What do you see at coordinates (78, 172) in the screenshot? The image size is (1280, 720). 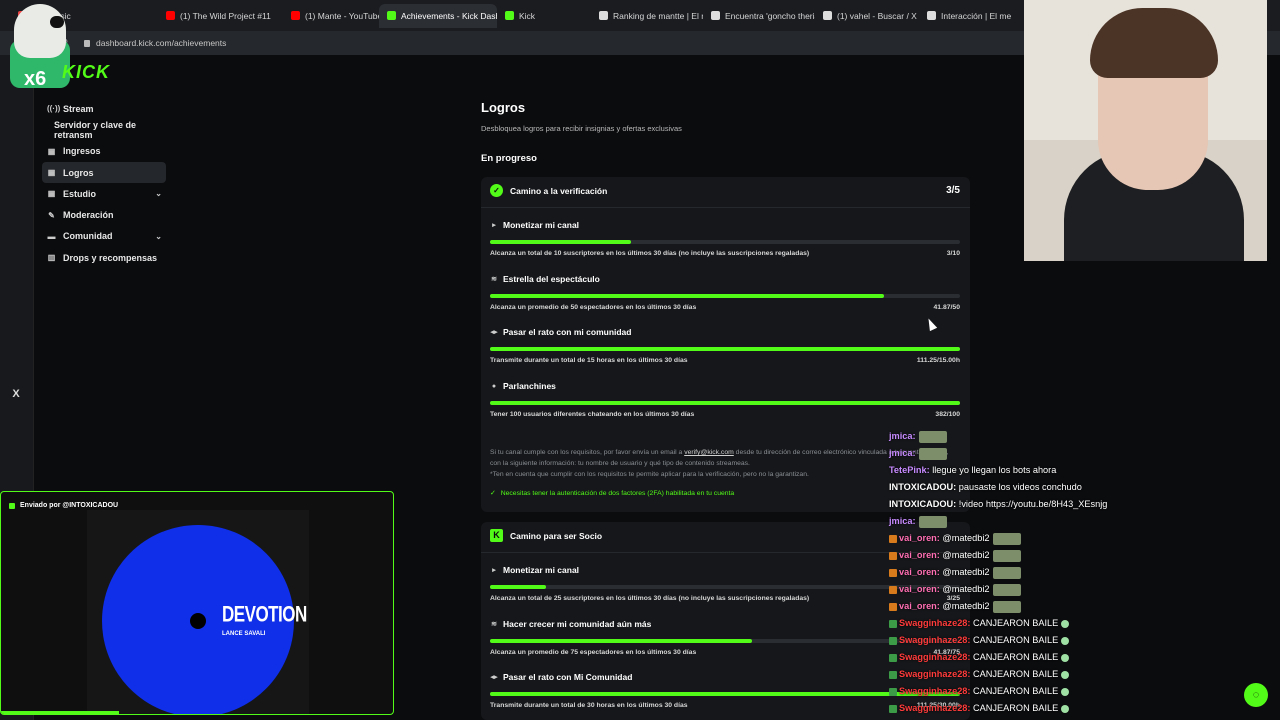 I see `sidebar-item-label: Logros` at bounding box center [78, 172].